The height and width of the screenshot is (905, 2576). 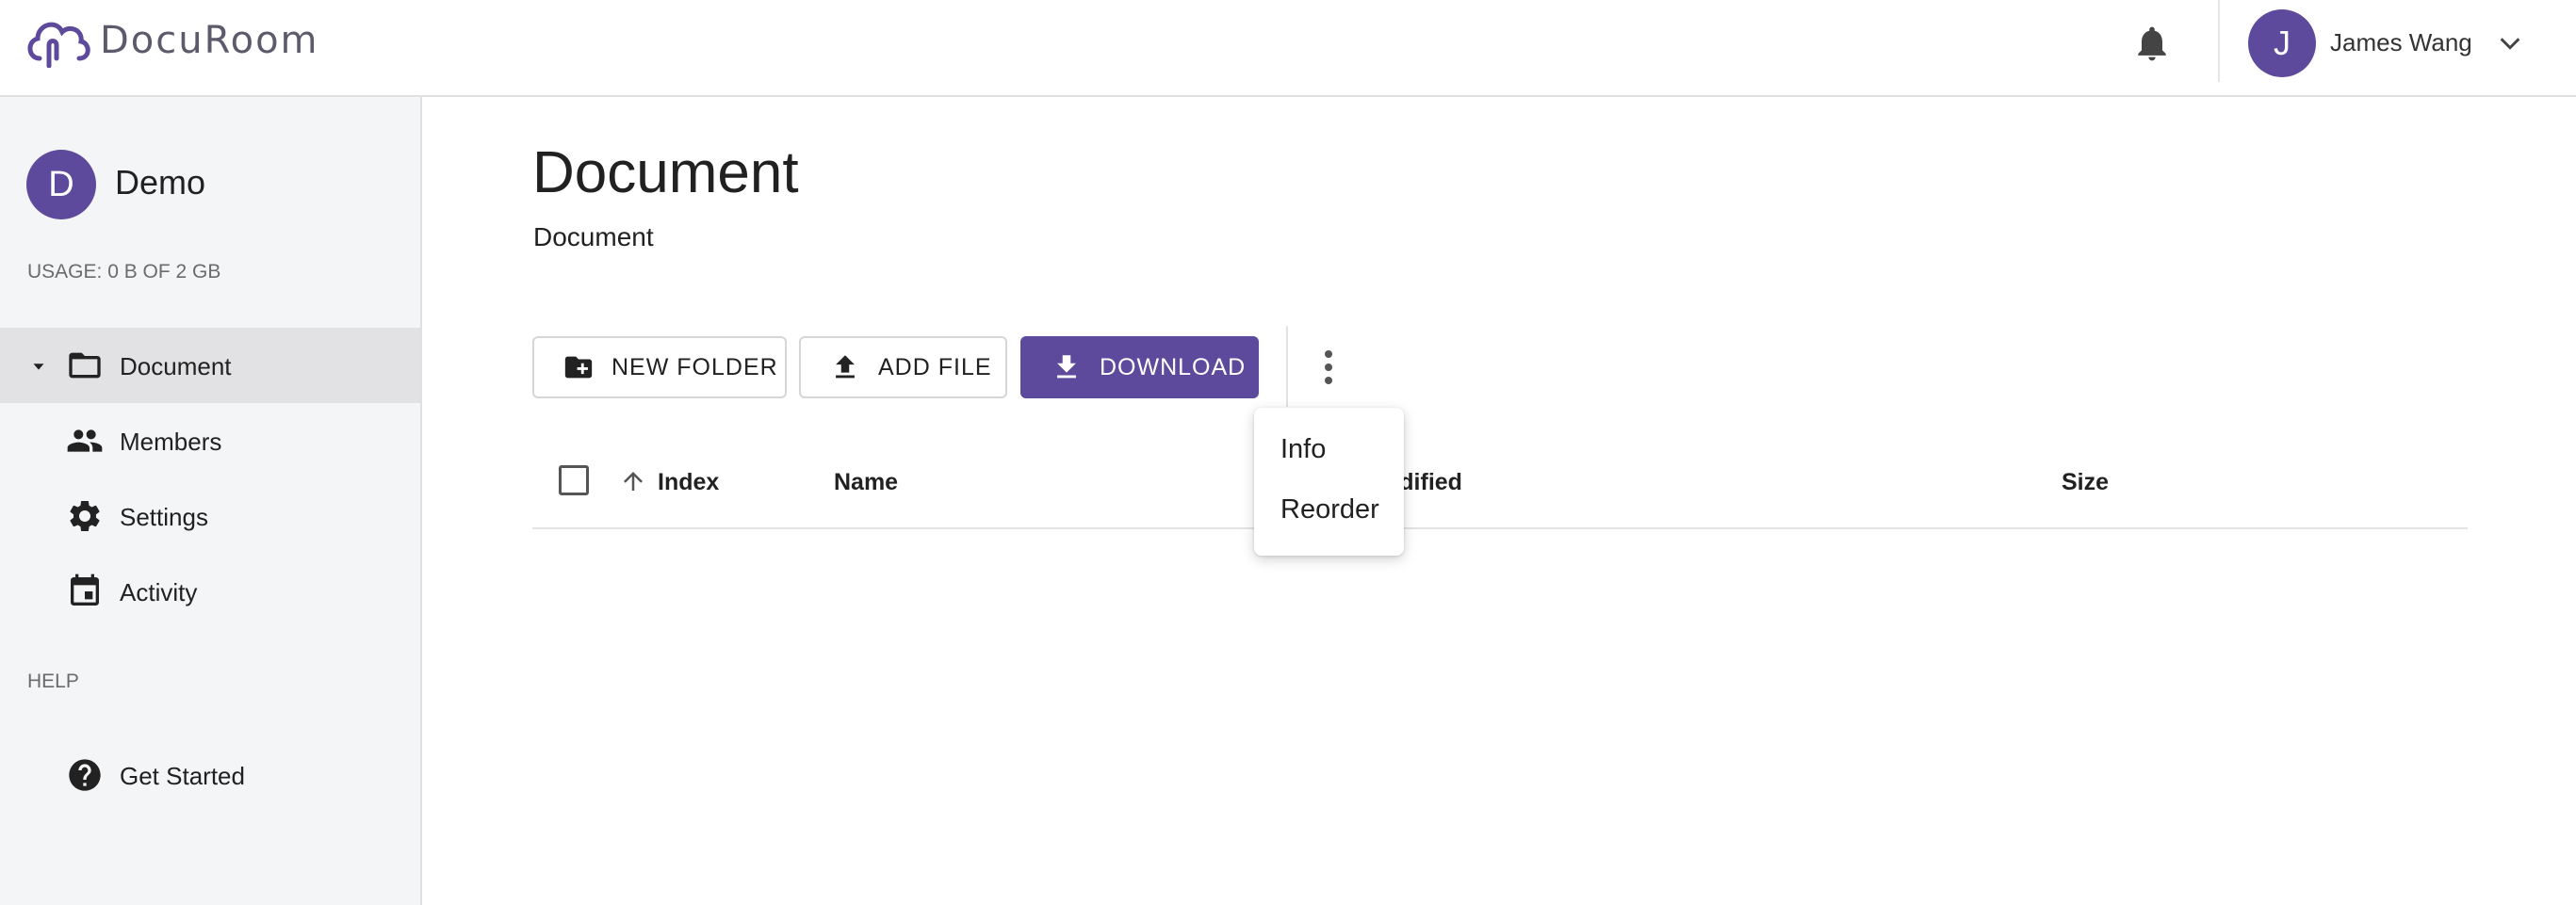 What do you see at coordinates (2085, 482) in the screenshot?
I see `column-header-size: Size` at bounding box center [2085, 482].